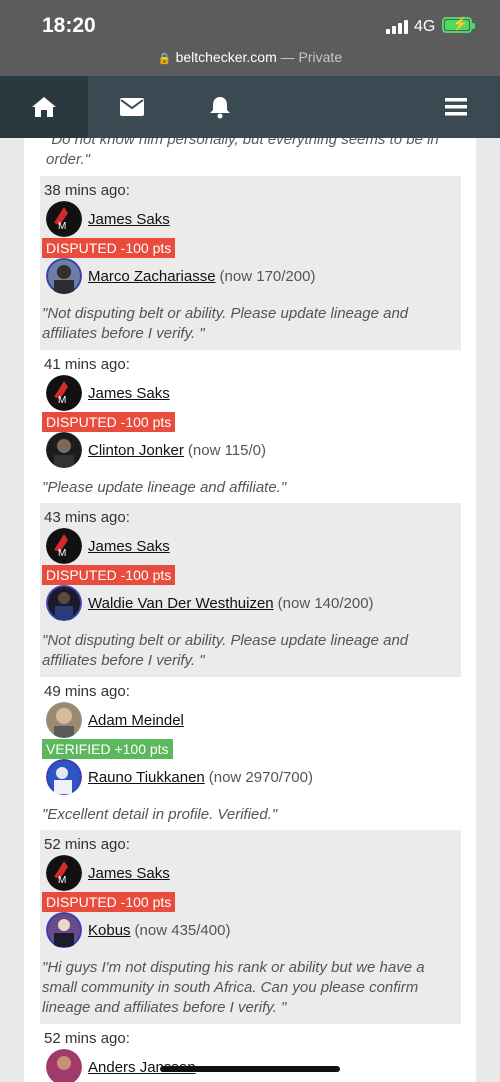 This screenshot has width=500, height=1082. I want to click on subject: Marco Zachariasse (now 170/200), so click(180, 276).